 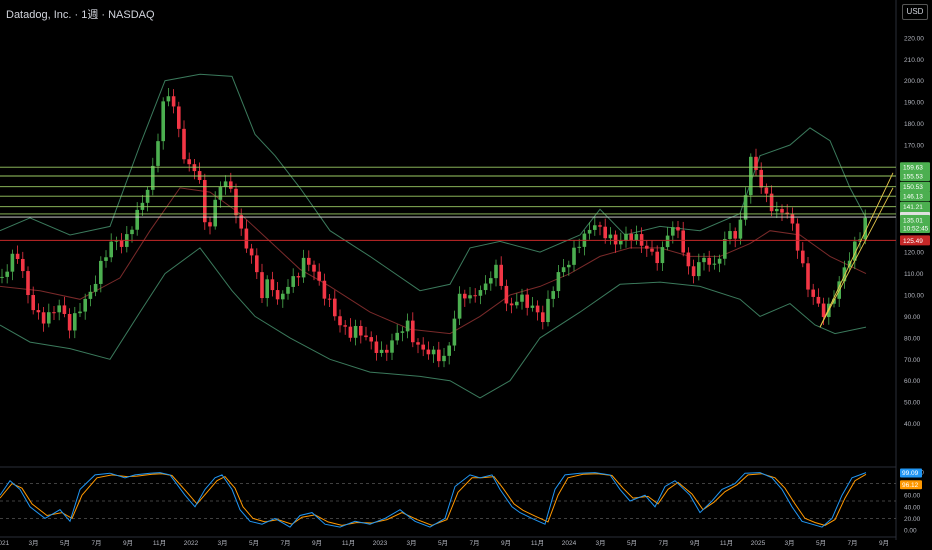 What do you see at coordinates (915, 12) in the screenshot?
I see `currency-button: USD` at bounding box center [915, 12].